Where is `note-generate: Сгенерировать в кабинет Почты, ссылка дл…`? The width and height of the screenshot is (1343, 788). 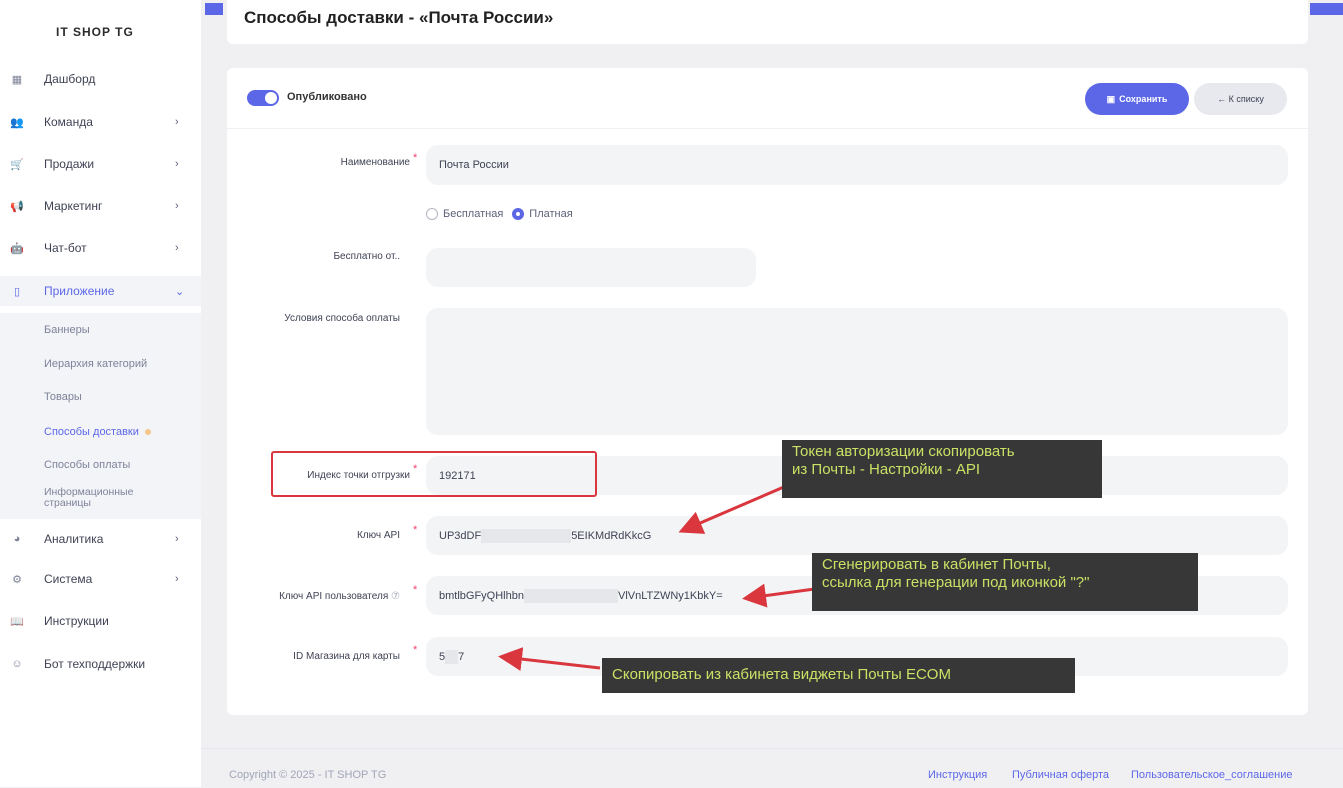 note-generate: Сгенерировать в кабинет Почты, ссылка дл… is located at coordinates (1005, 582).